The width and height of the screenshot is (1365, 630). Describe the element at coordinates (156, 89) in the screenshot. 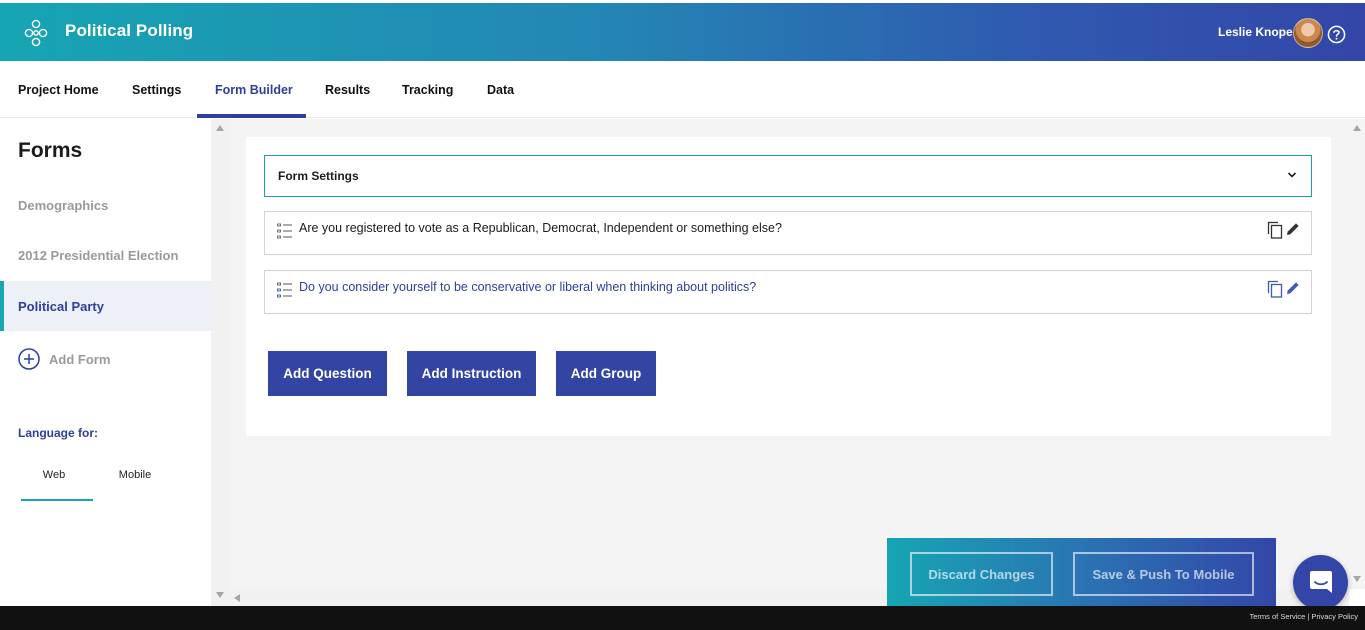

I see `tab-settings: Settings` at that location.